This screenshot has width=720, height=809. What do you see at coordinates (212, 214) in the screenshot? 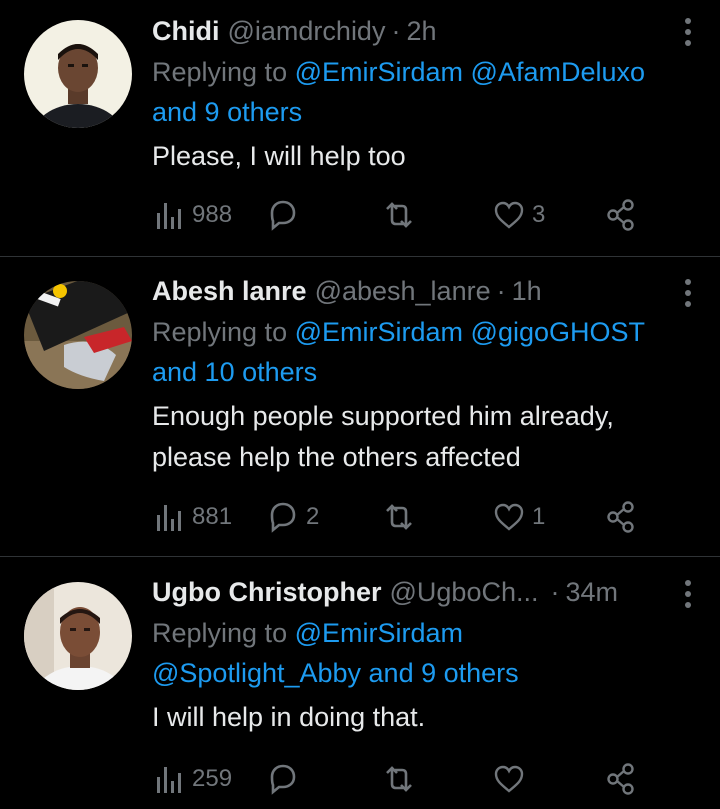
I see `views-count: 988` at bounding box center [212, 214].